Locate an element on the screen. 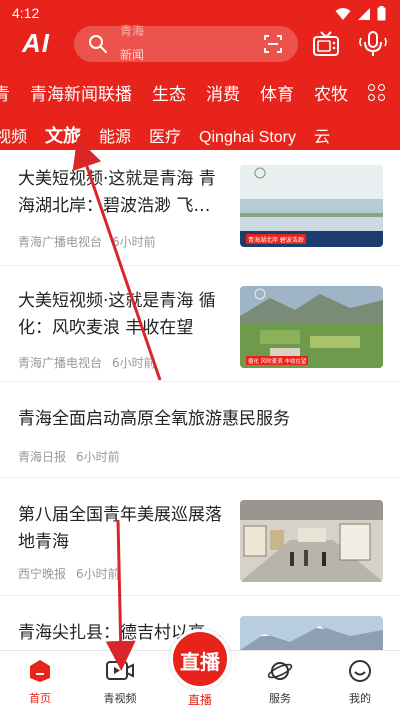 Image resolution: width=400 pixels, height=711 pixels. search-hint-previous: 青海 is located at coordinates (132, 31).